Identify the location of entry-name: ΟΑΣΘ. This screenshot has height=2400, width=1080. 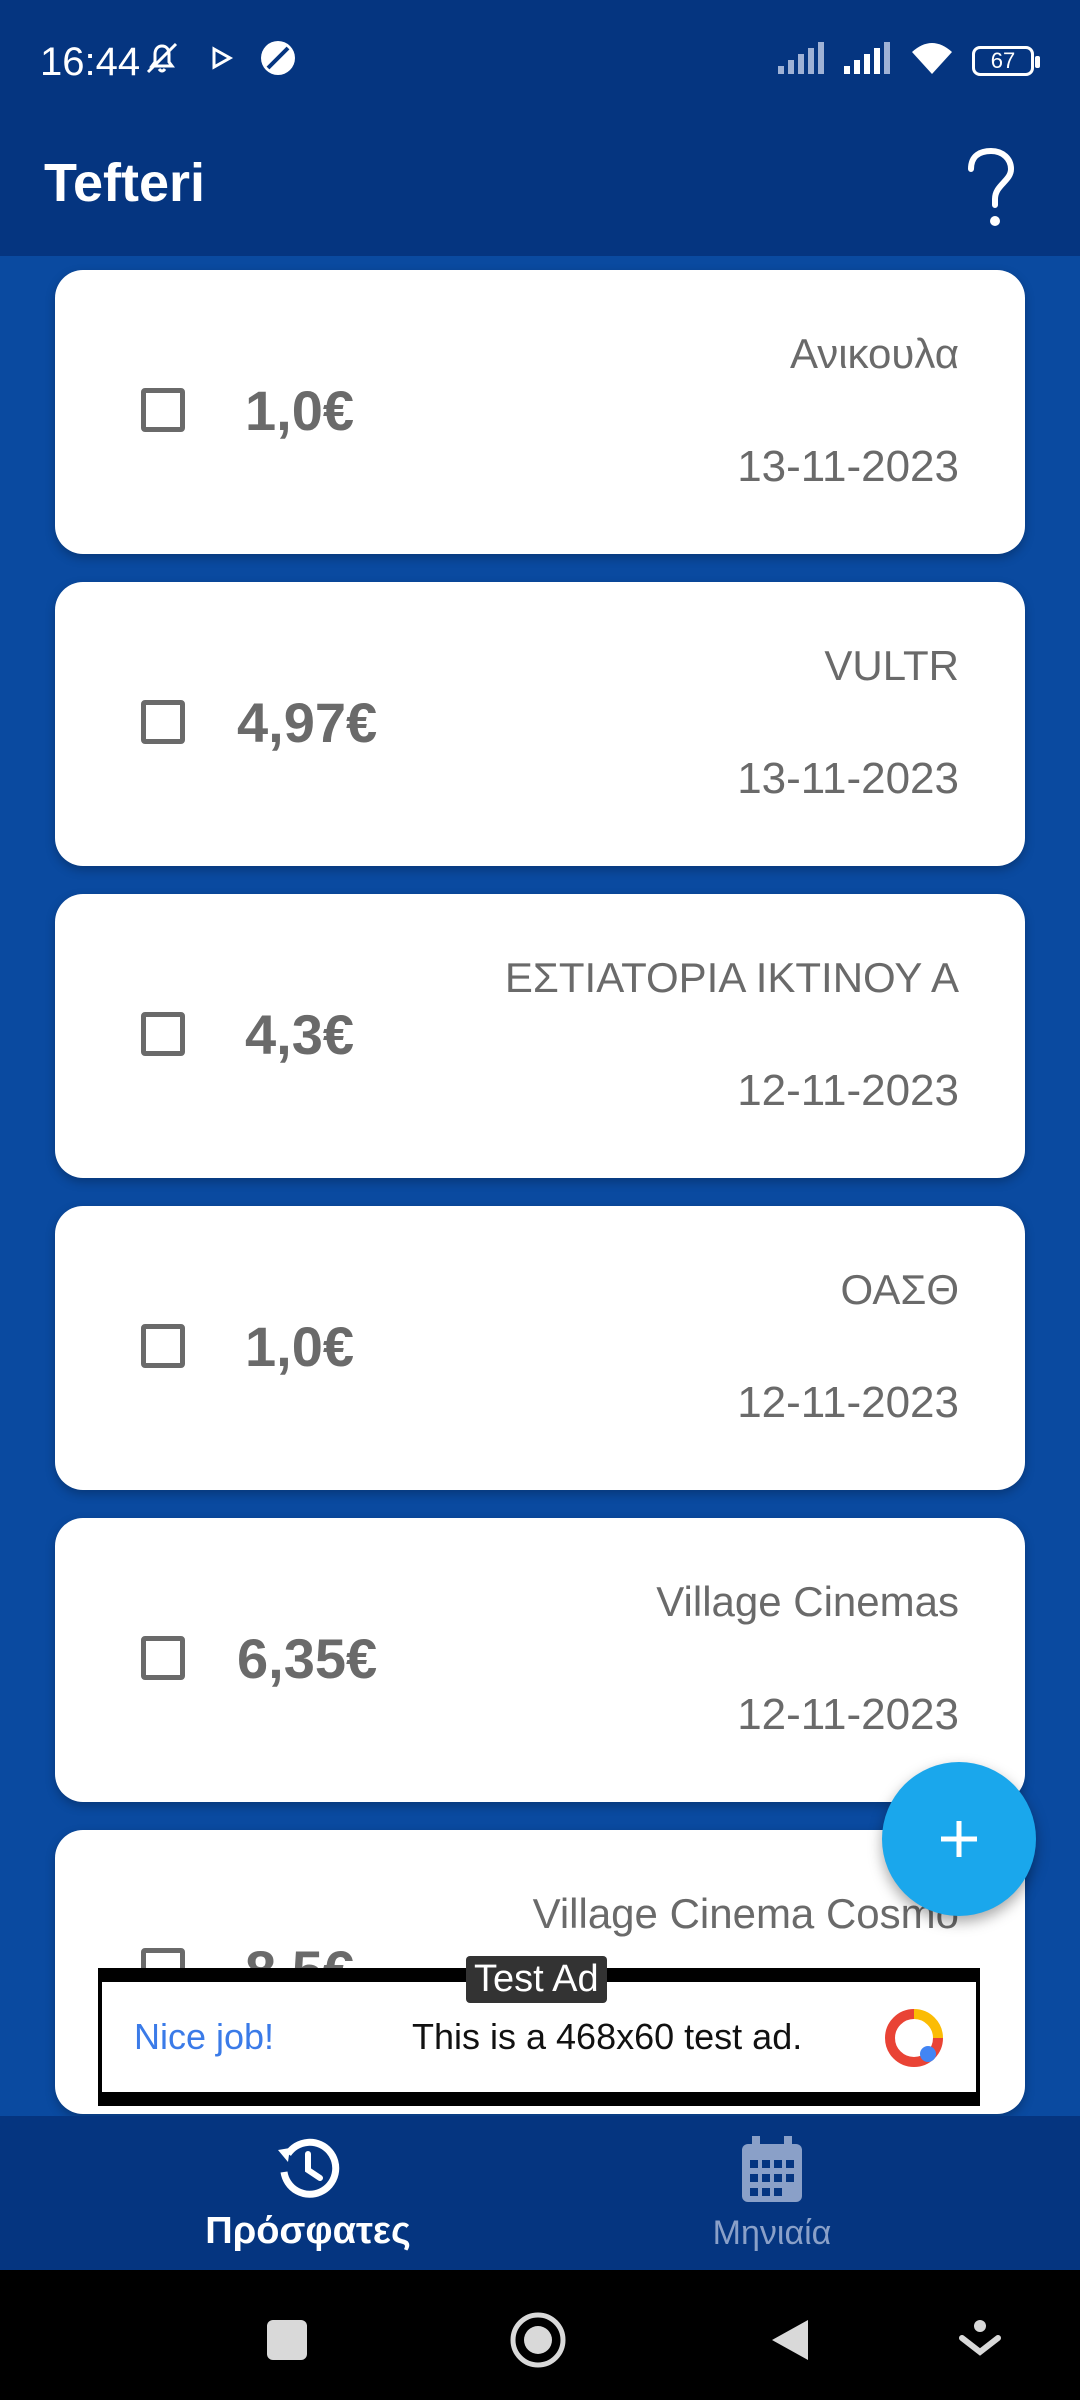
(899, 1289).